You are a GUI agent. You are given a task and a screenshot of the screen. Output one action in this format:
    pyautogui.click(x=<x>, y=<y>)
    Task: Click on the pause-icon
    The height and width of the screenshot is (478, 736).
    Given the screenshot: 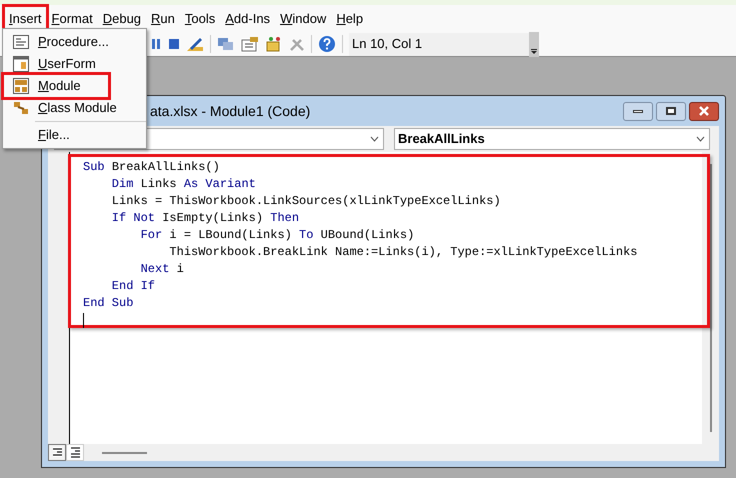 What is the action you would take?
    pyautogui.click(x=156, y=44)
    